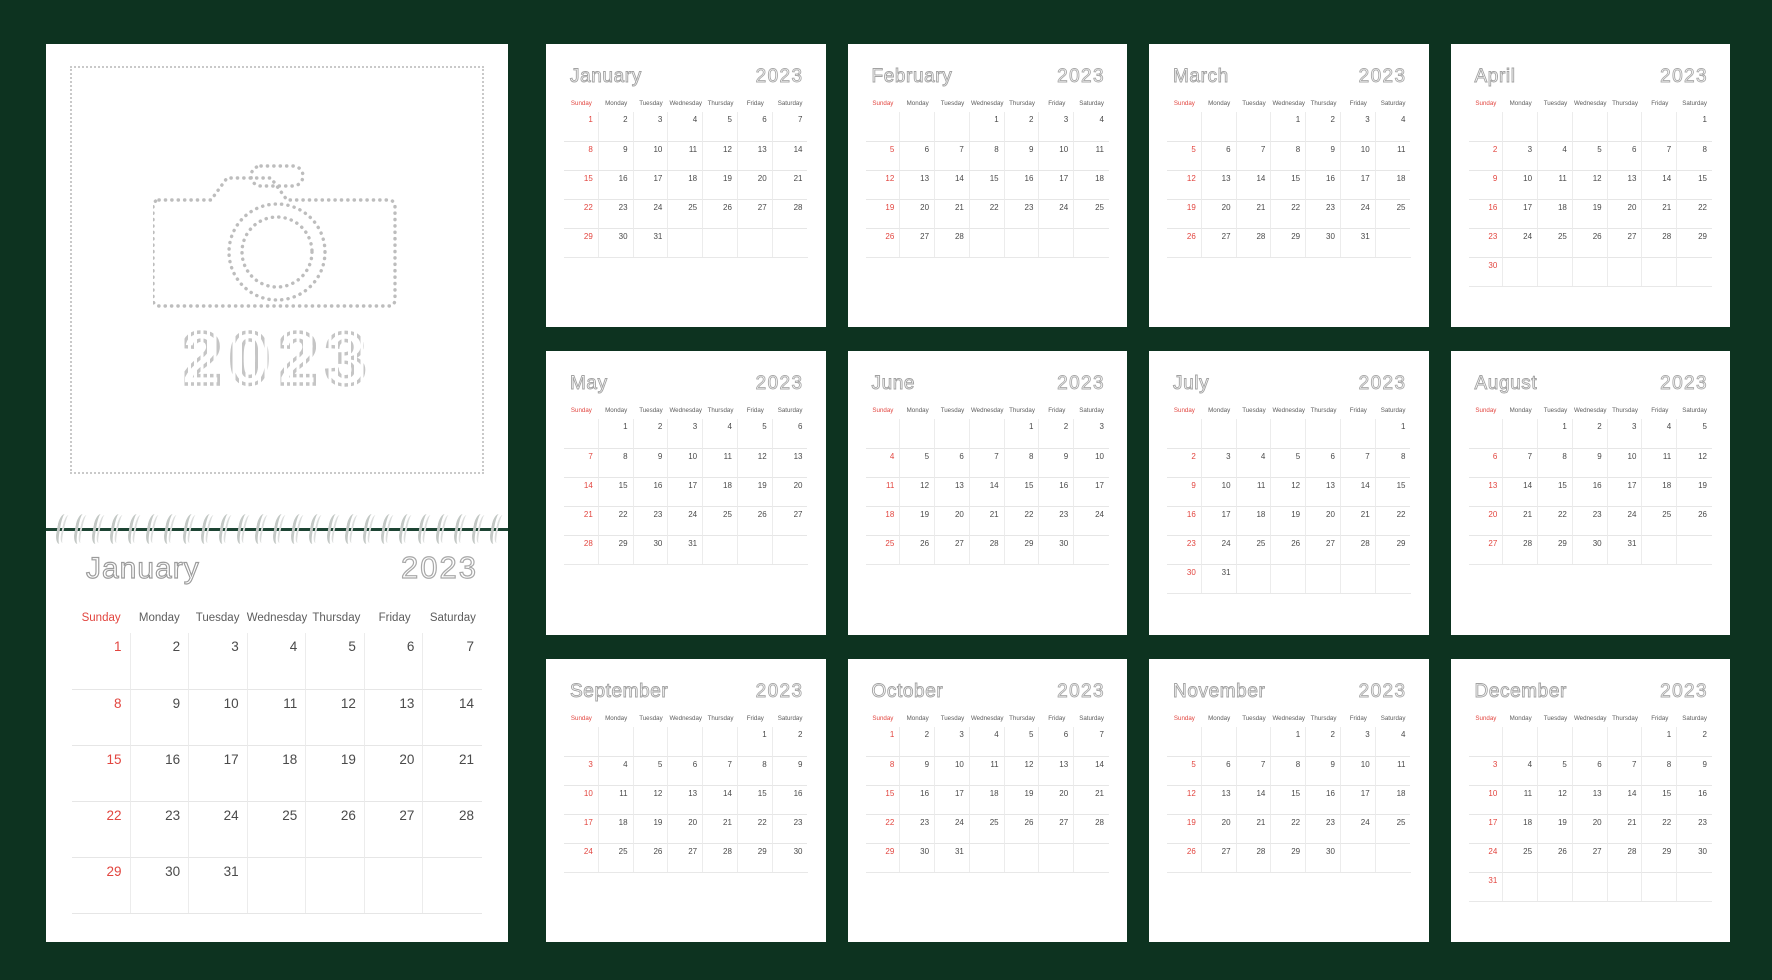 The height and width of the screenshot is (980, 1772). What do you see at coordinates (651, 521) in the screenshot?
I see `may-day-cell: 23` at bounding box center [651, 521].